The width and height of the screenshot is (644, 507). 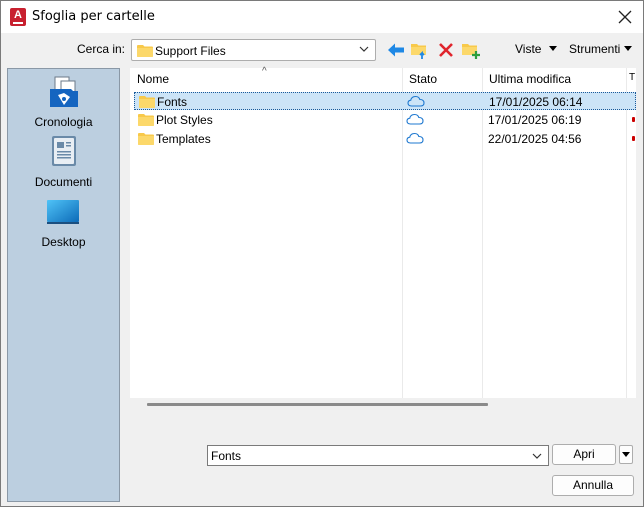 I want to click on list-item: Plot Styles 17/01/2025 06:19, so click(x=385, y=120).